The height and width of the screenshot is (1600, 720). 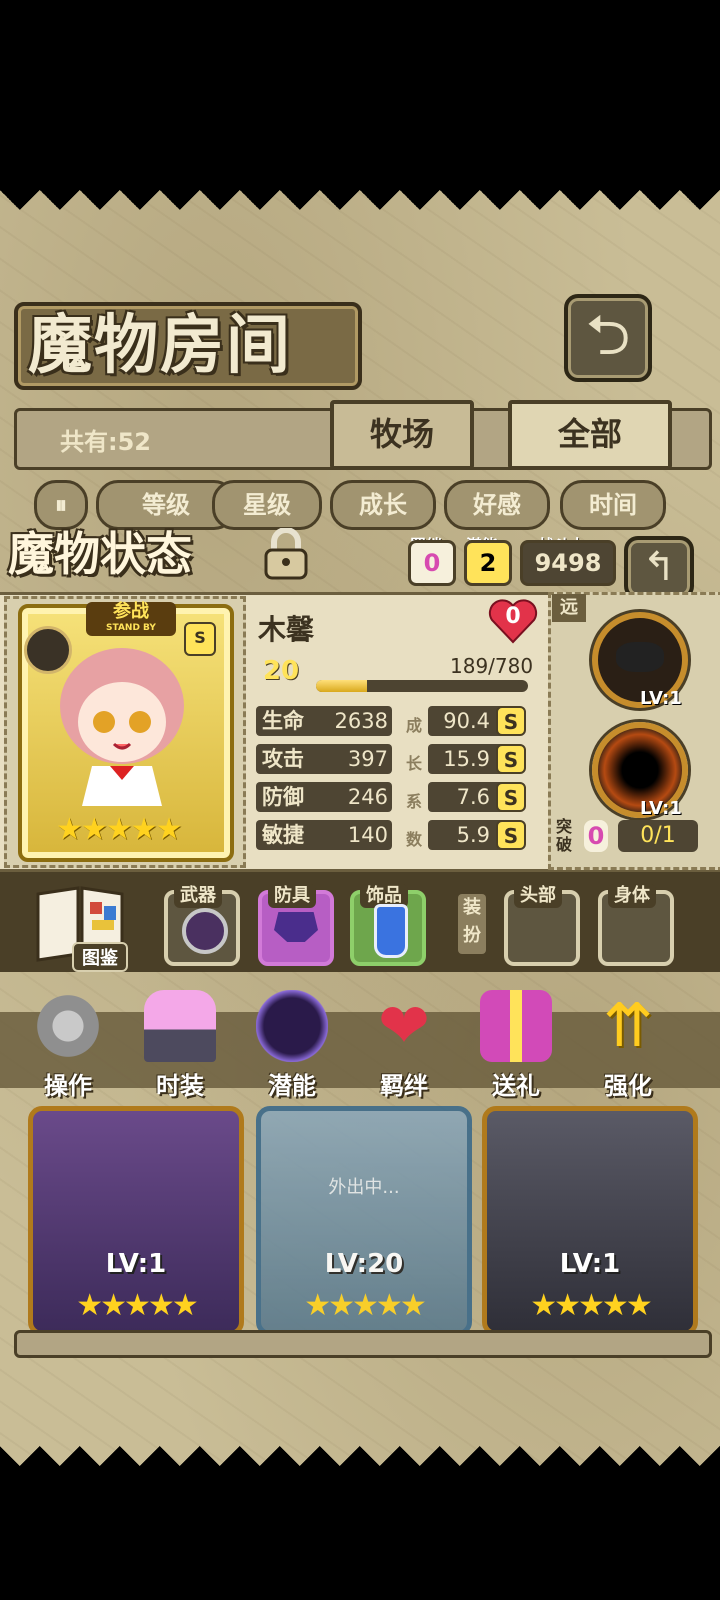 What do you see at coordinates (432, 563) in the screenshot?
I see `bond-value: 0` at bounding box center [432, 563].